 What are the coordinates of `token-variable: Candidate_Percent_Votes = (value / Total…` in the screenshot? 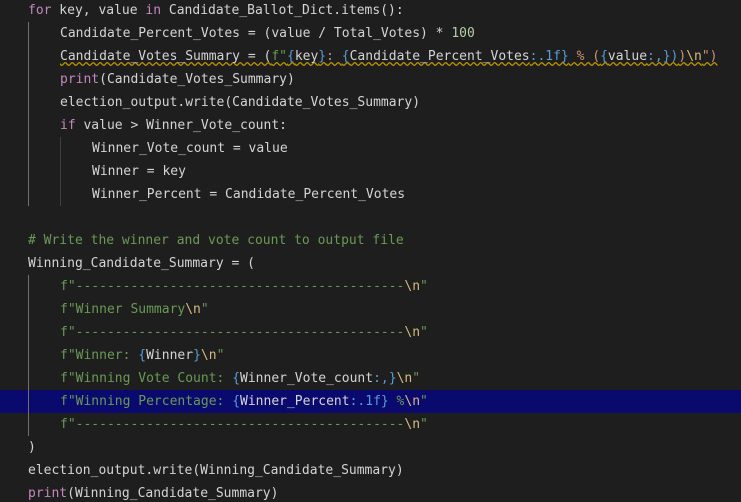 It's located at (256, 33).